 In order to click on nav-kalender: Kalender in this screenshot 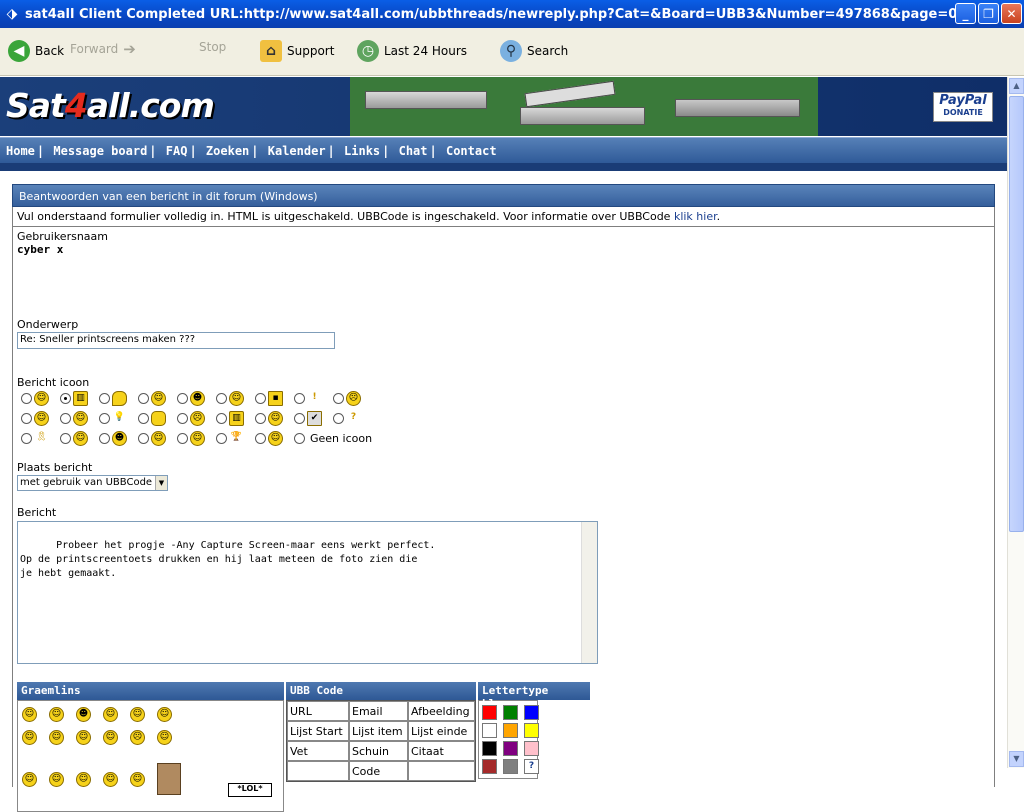, I will do `click(297, 151)`.